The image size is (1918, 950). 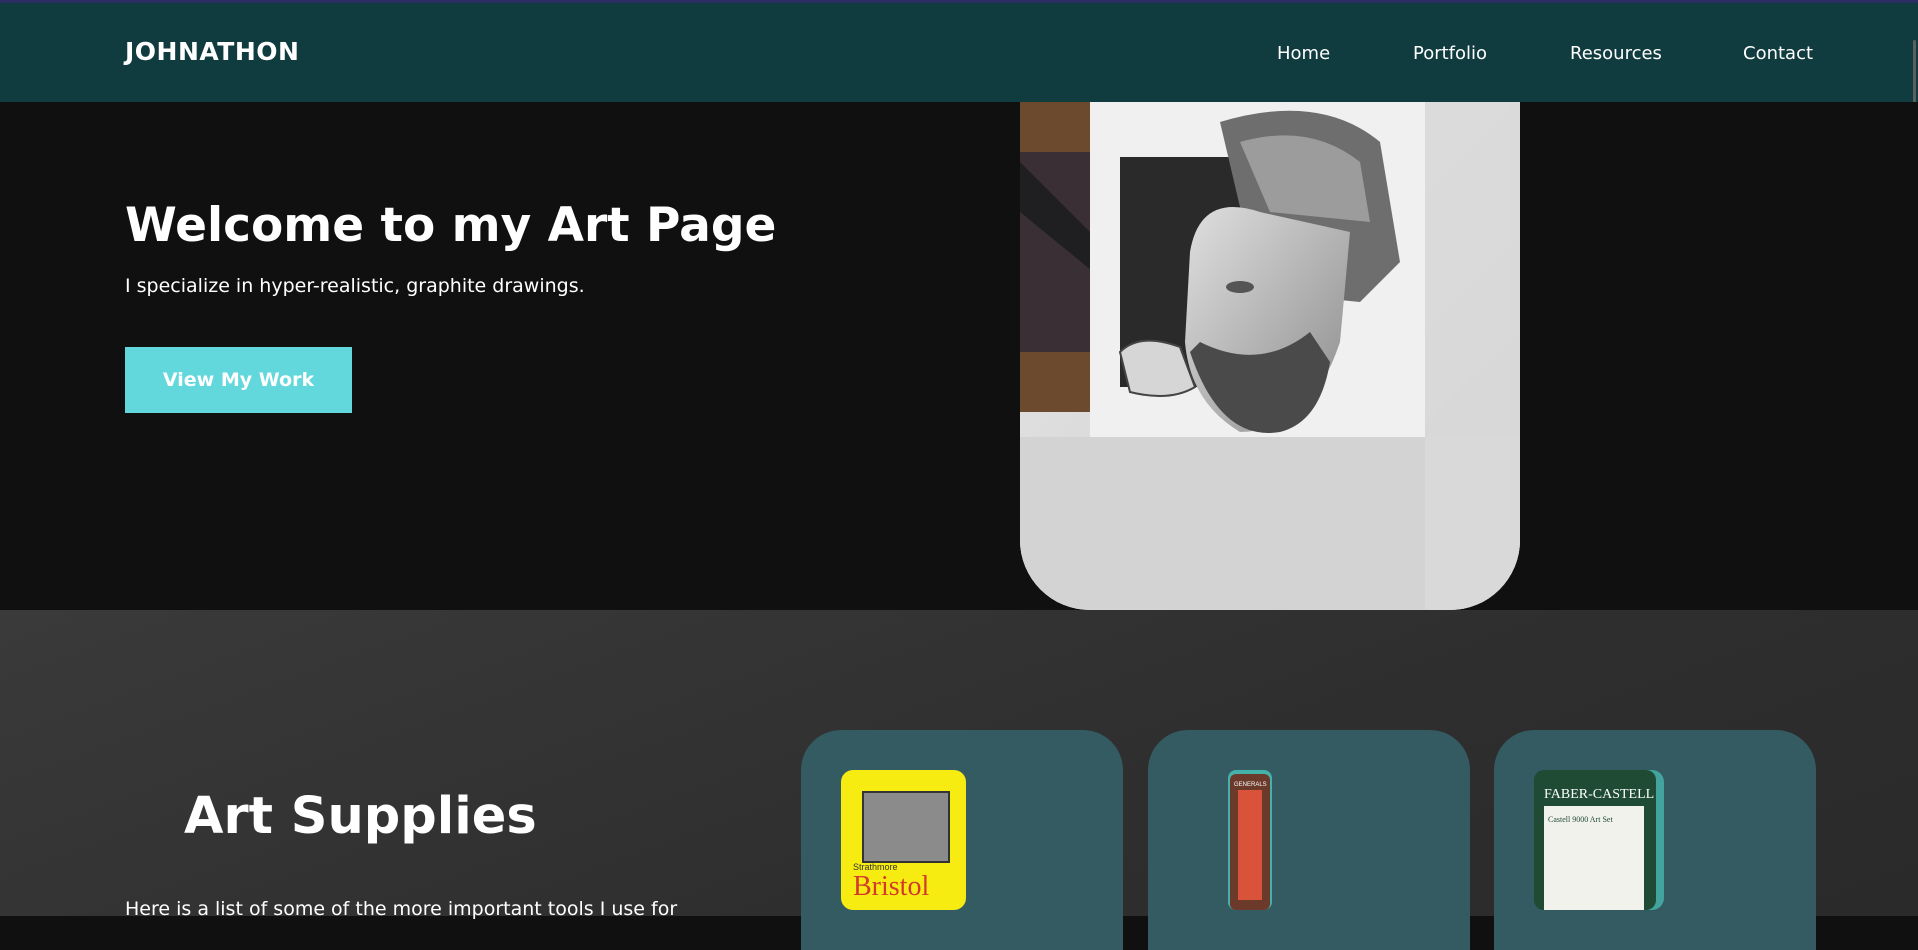 What do you see at coordinates (875, 867) in the screenshot?
I see `strathmore-label: Strathmore` at bounding box center [875, 867].